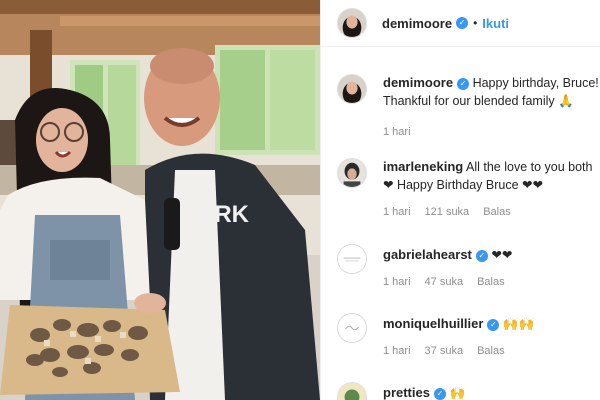 Image resolution: width=600 pixels, height=400 pixels. Describe the element at coordinates (457, 393) in the screenshot. I see `comment-text: 🙌` at that location.